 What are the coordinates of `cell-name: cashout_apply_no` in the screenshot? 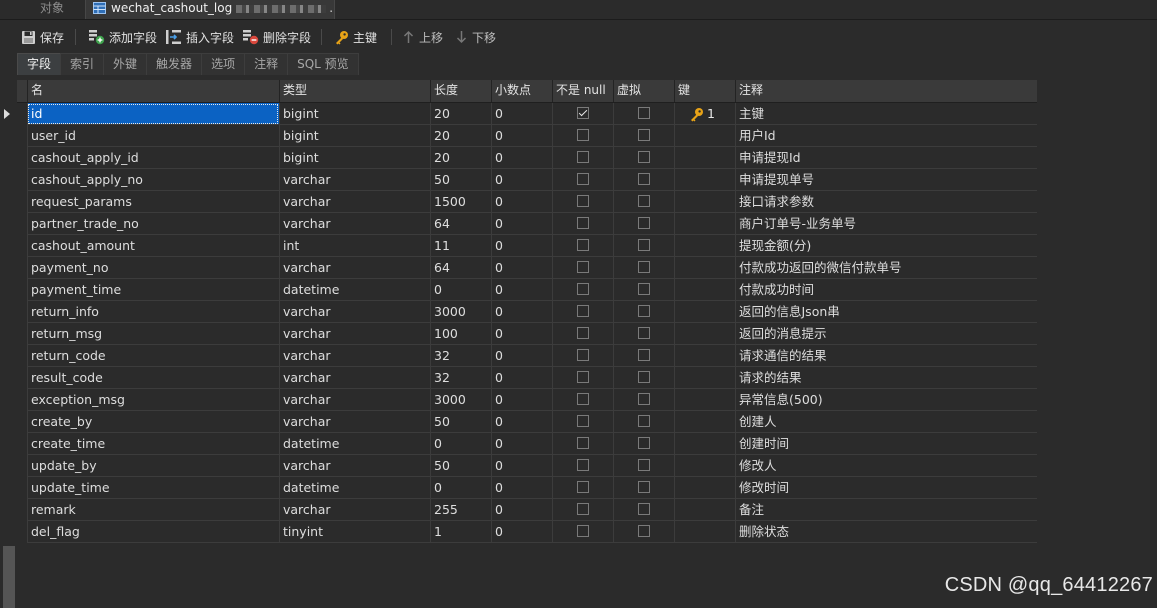 It's located at (153, 180).